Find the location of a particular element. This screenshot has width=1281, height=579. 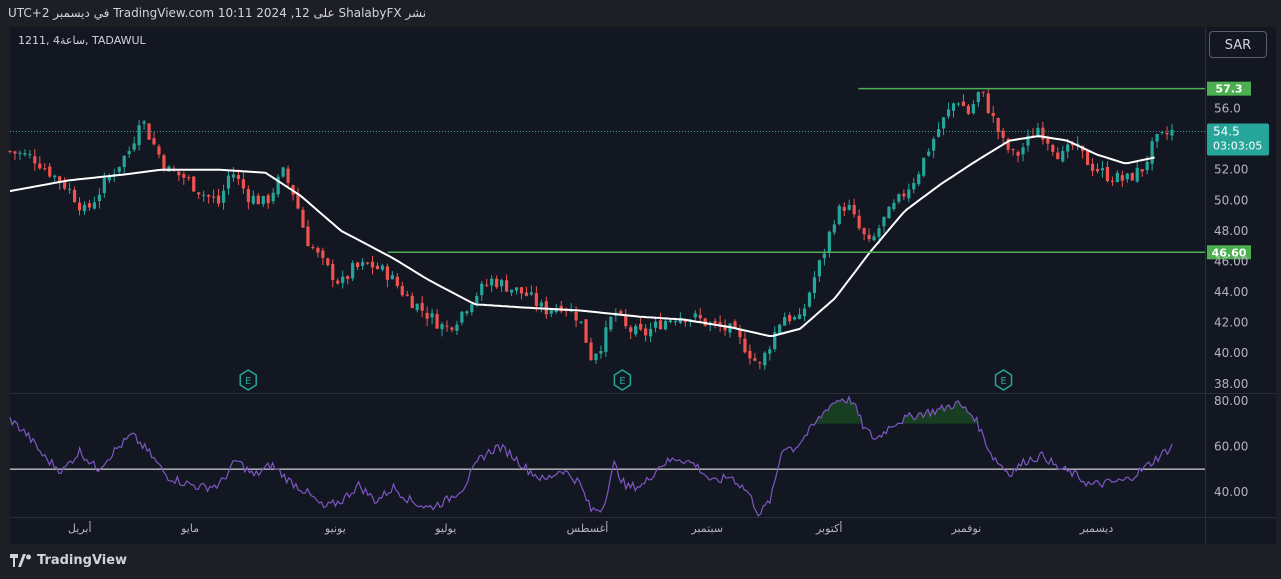

tradingview-brand: TradingView is located at coordinates (68, 560).